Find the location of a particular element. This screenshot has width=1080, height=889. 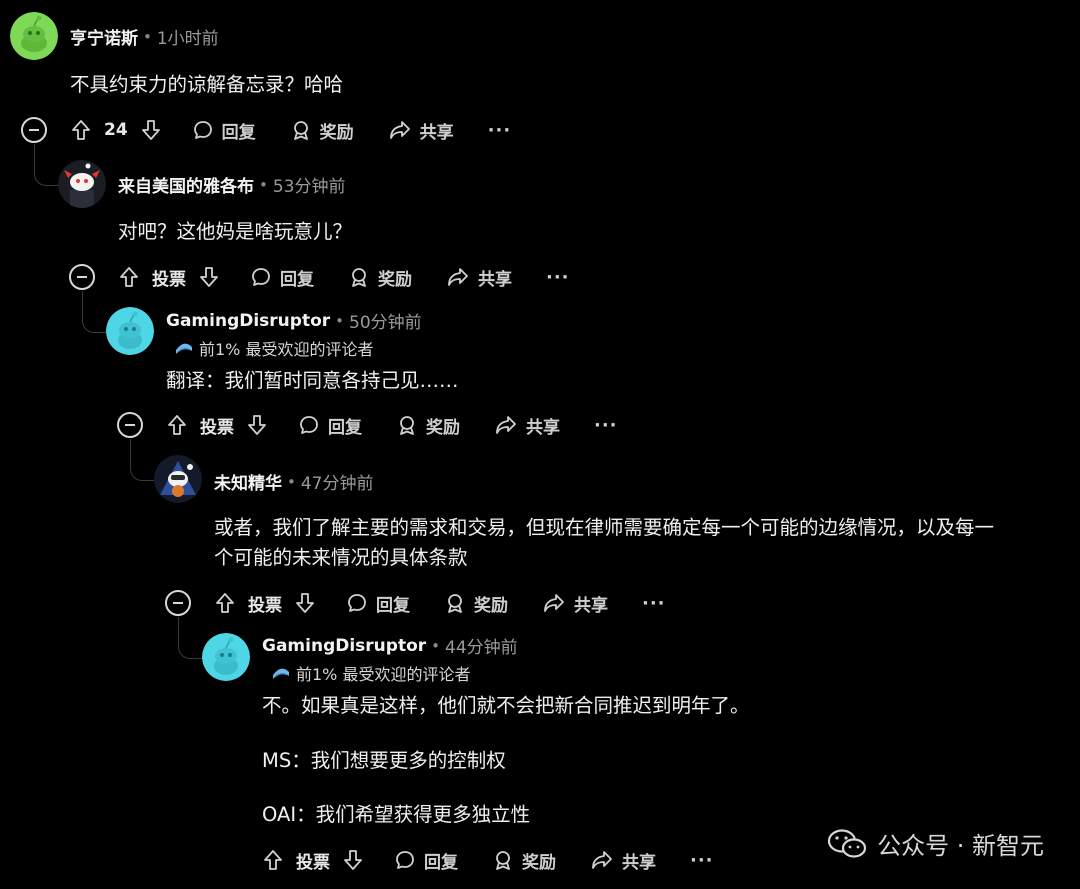

timestamp: 47分钟前 is located at coordinates (337, 481).